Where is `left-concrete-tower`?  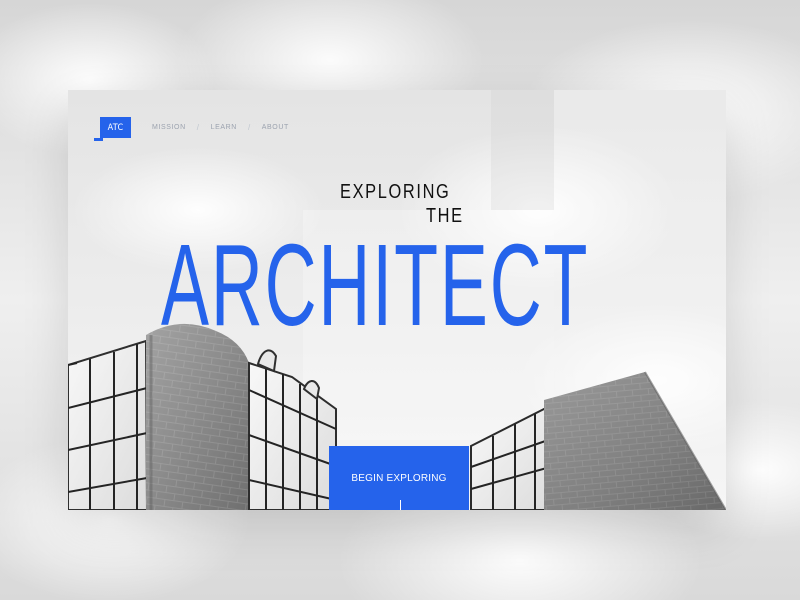 left-concrete-tower is located at coordinates (197, 416).